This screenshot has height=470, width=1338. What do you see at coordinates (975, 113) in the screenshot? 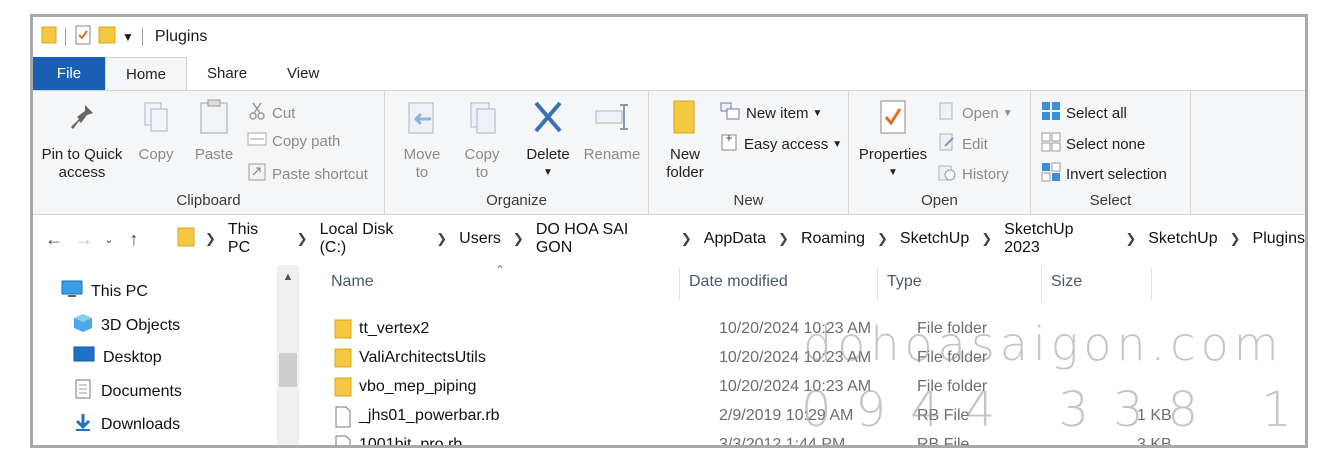
I see `open-button: Open ▼` at bounding box center [975, 113].